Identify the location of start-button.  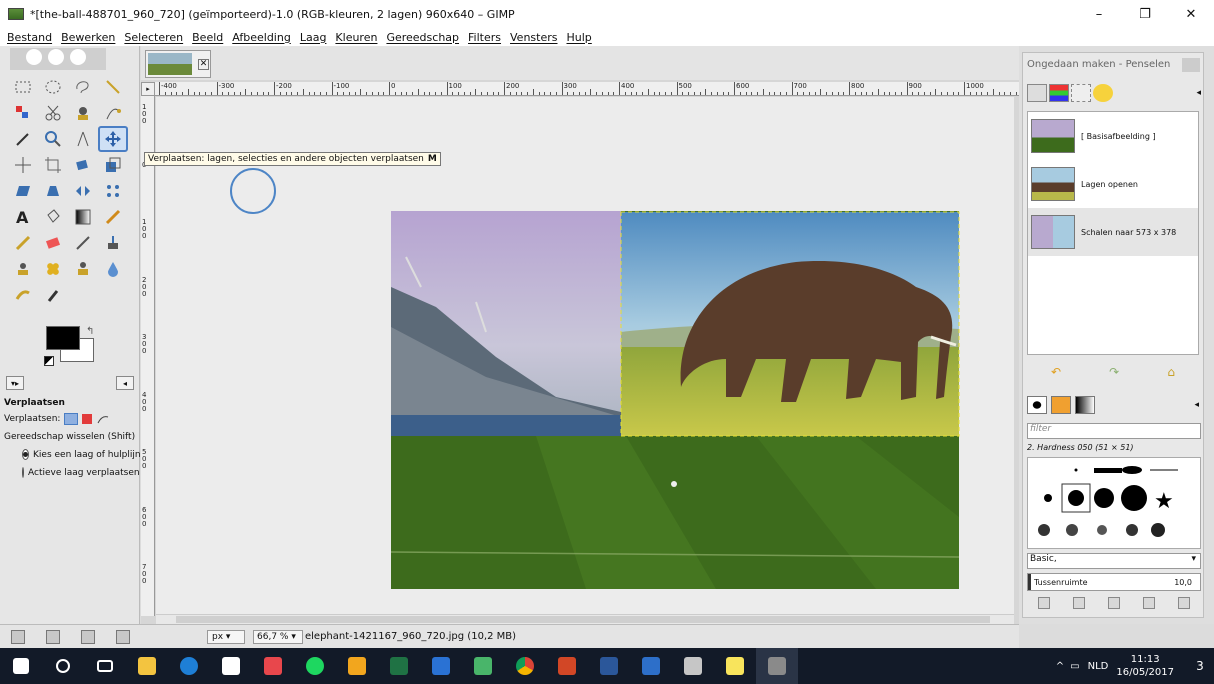
(21, 666).